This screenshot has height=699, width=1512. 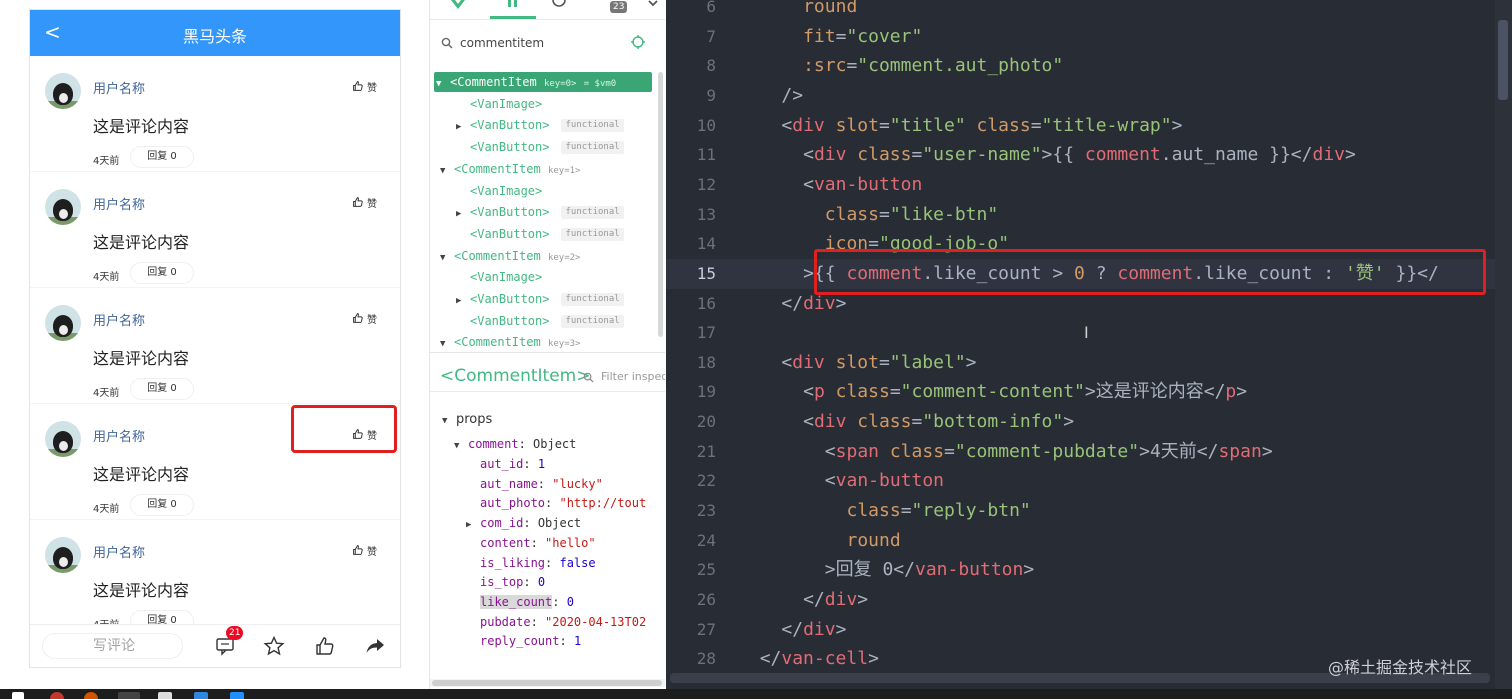 What do you see at coordinates (1089, 66) in the screenshot?
I see `code-line: 8:src="comment.aut_photo"` at bounding box center [1089, 66].